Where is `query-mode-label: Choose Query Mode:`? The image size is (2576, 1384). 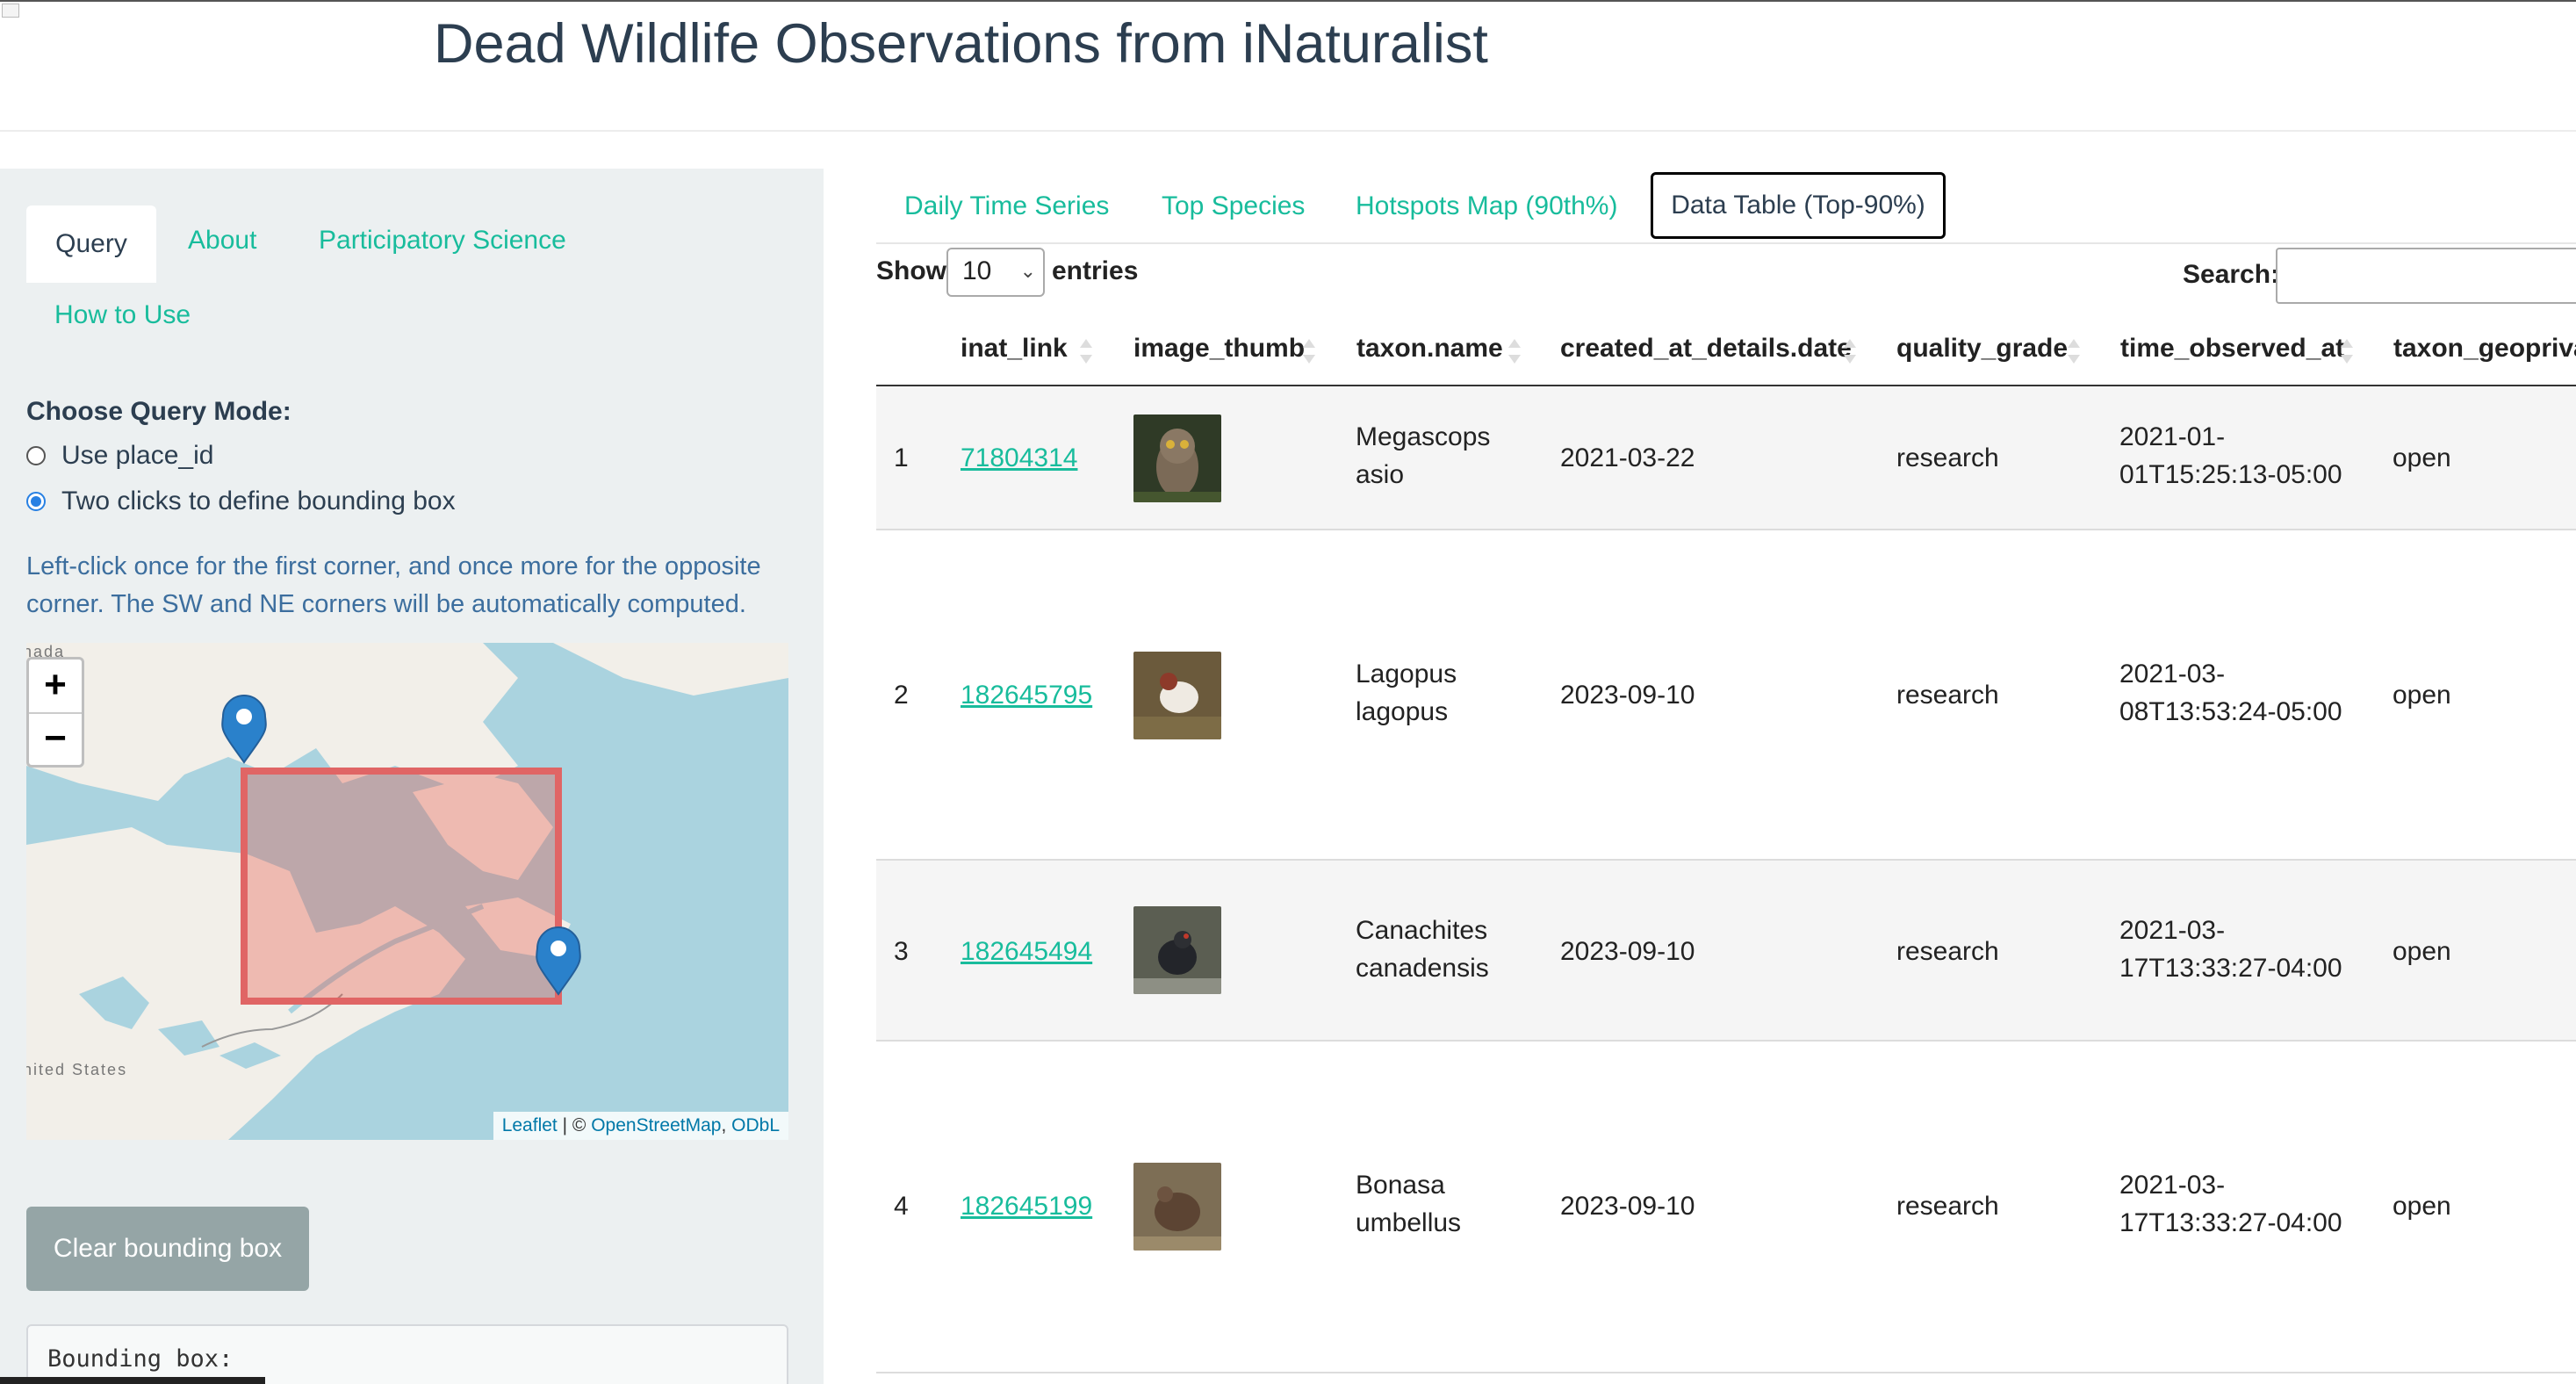 query-mode-label: Choose Query Mode: is located at coordinates (158, 411).